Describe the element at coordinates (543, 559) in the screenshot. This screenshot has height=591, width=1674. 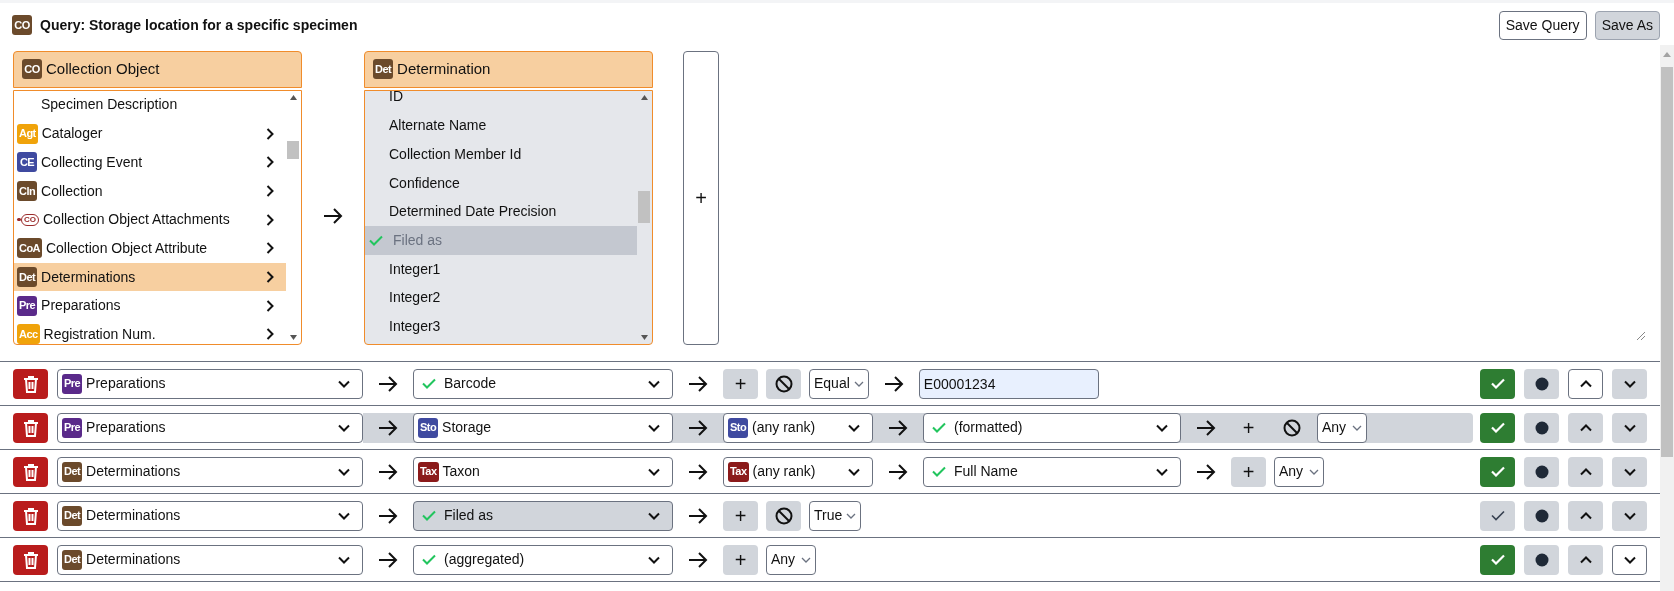
I see `field-select: (aggregated)` at that location.